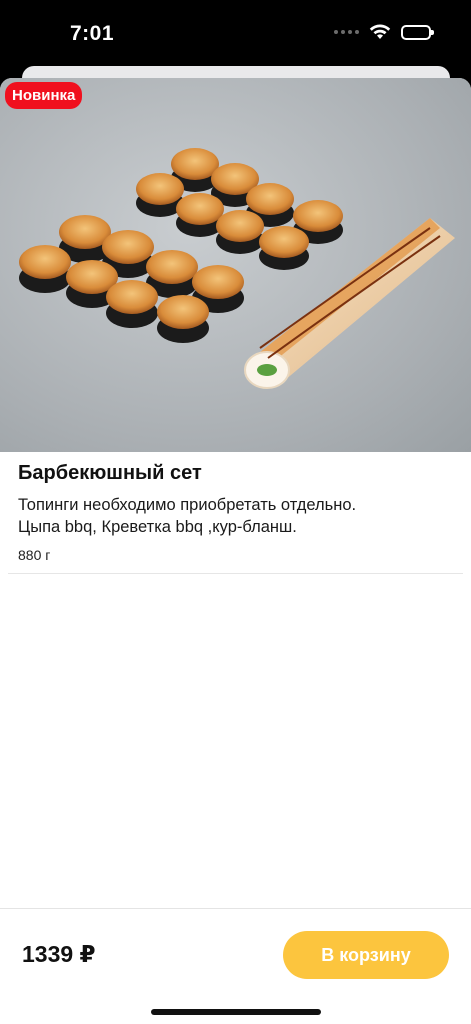 The height and width of the screenshot is (1024, 471). I want to click on maki-group, so click(181, 245).